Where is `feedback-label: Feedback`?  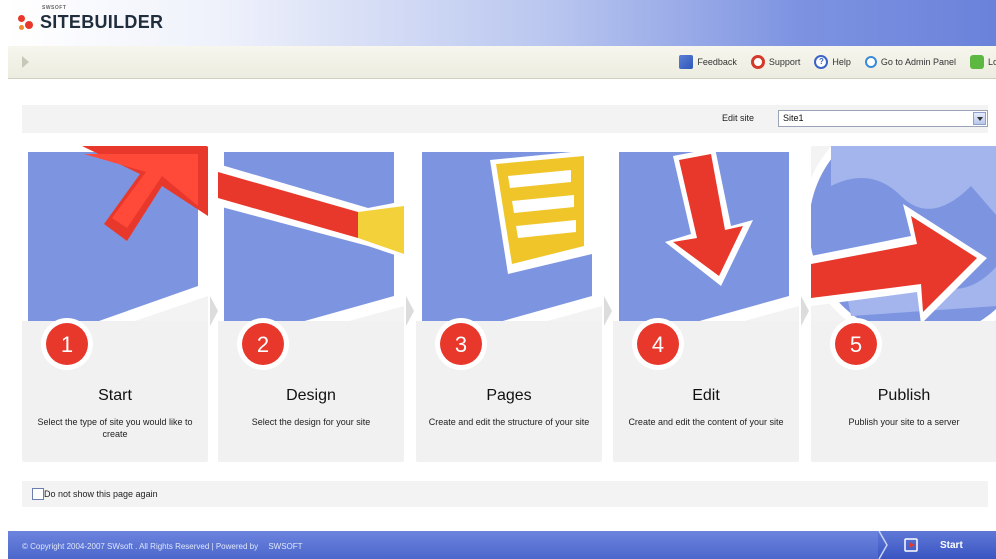 feedback-label: Feedback is located at coordinates (717, 62).